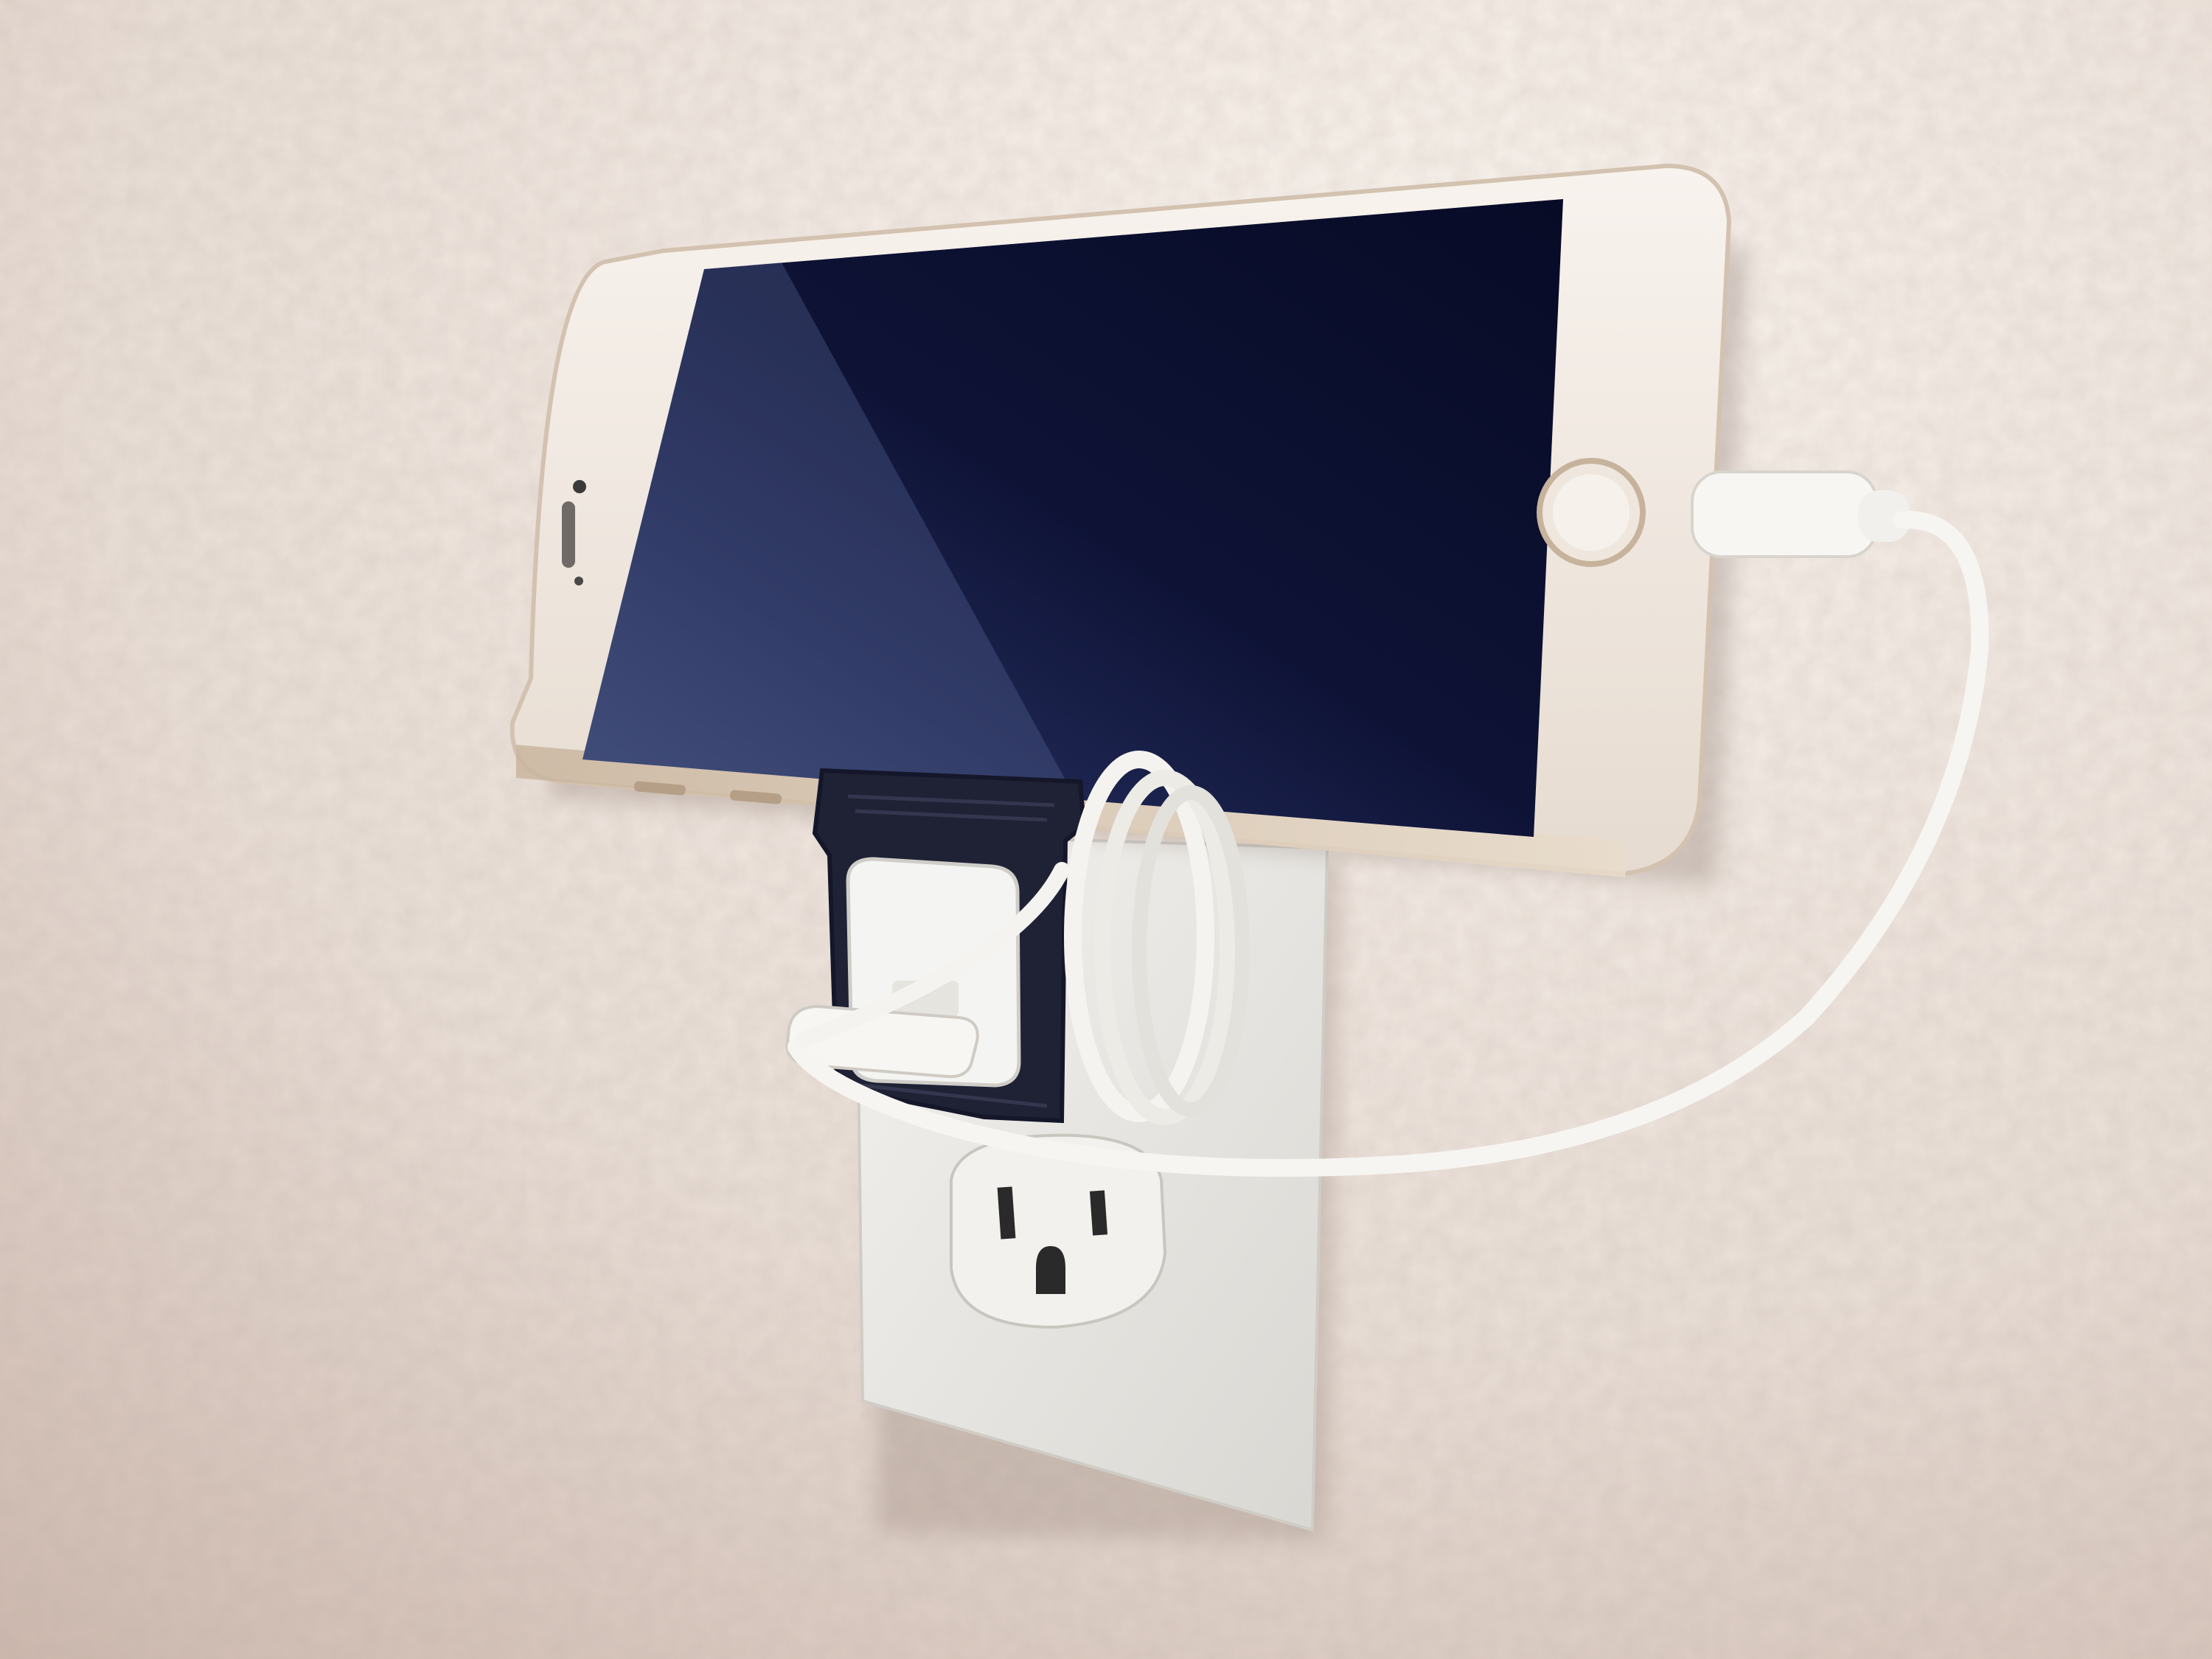 The width and height of the screenshot is (2212, 1659). I want to click on home-button-inner, so click(1591, 512).